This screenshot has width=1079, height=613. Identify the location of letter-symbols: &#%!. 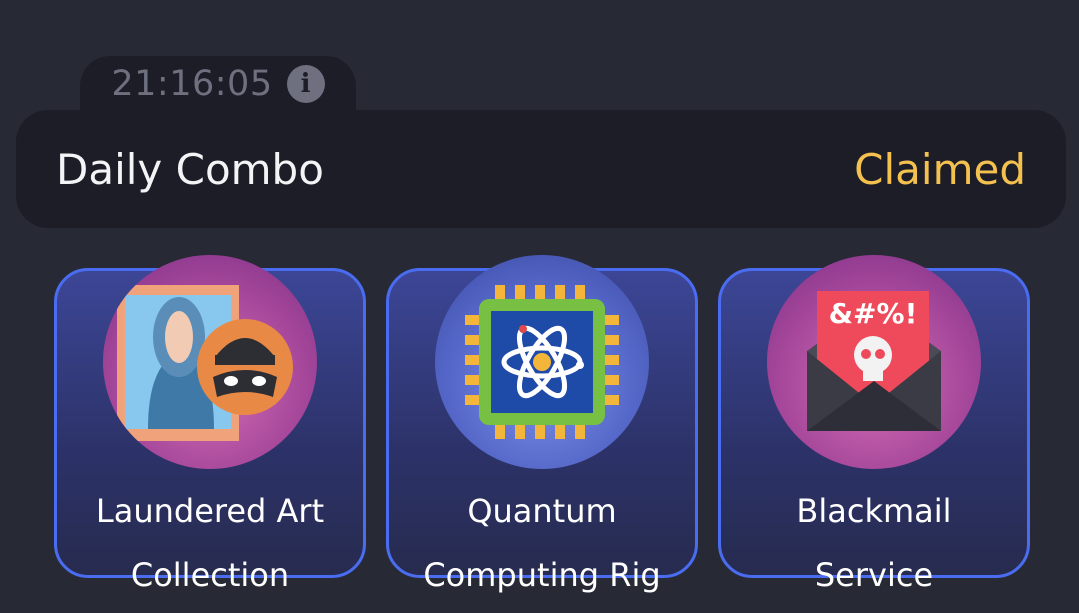
(873, 313).